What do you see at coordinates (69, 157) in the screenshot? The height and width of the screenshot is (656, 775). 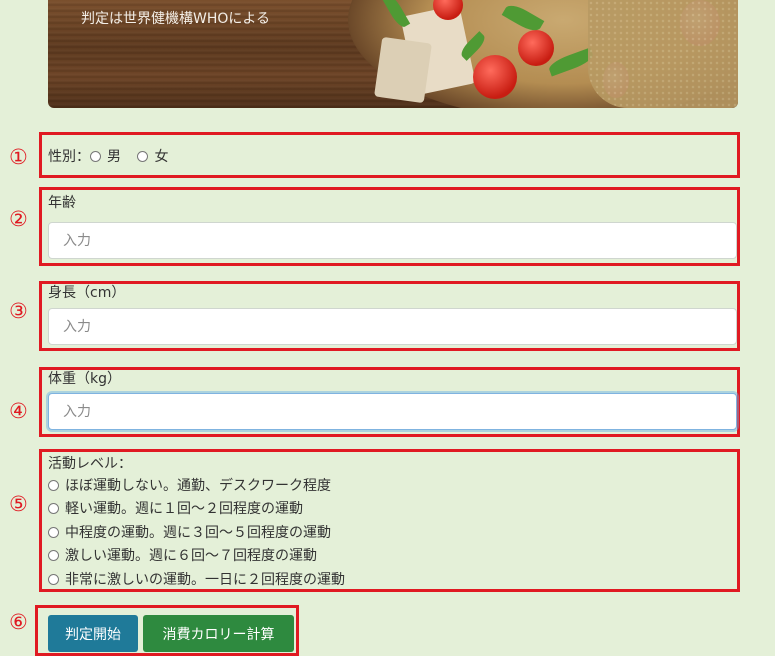 I see `gender-label: 性別：` at bounding box center [69, 157].